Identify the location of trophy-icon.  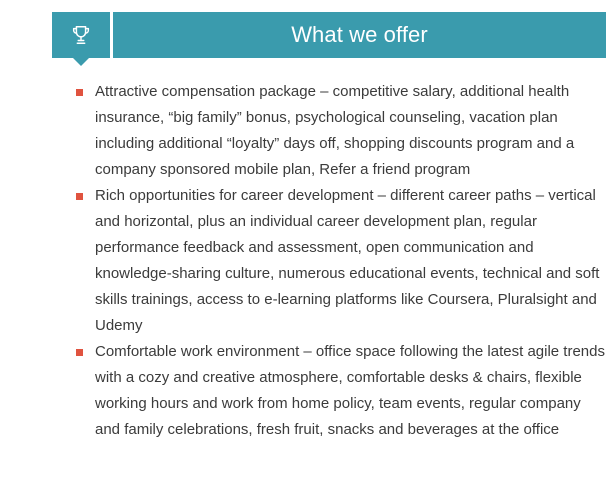
(81, 35).